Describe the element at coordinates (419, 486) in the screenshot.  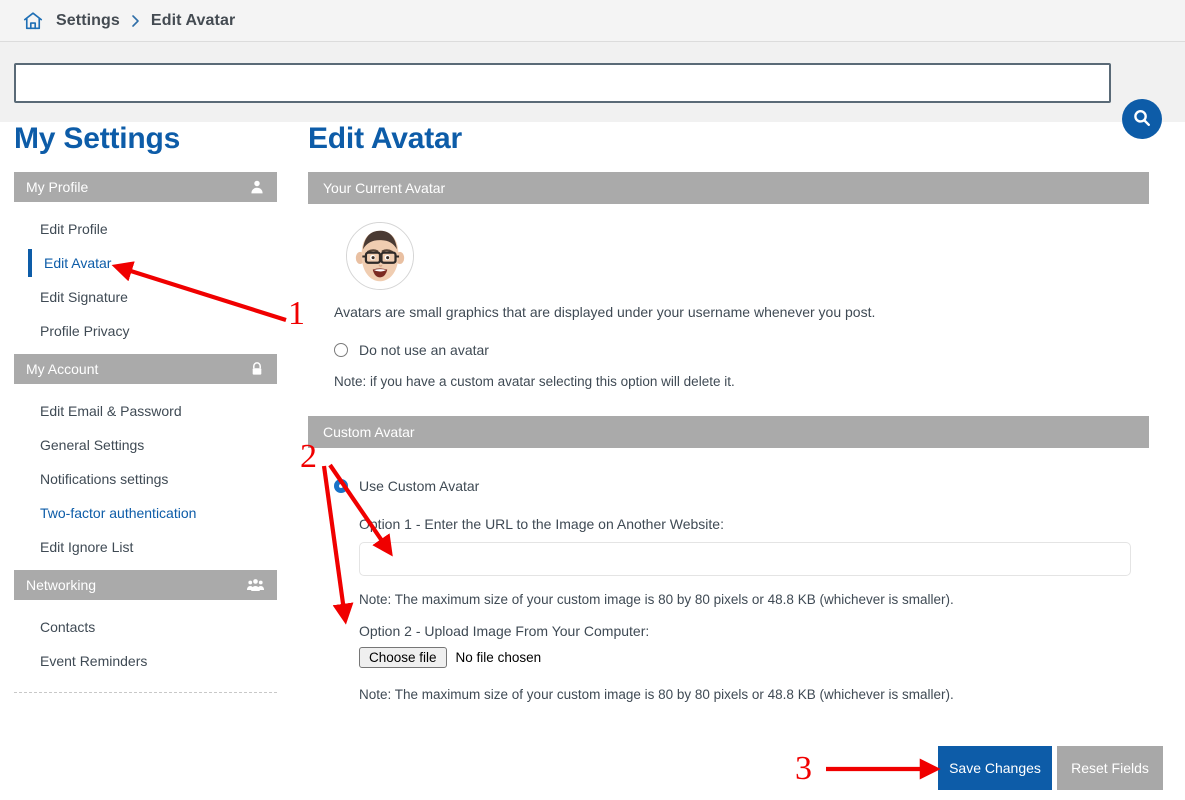
I see `radio-label-use-custom-avatar: Use Custom Avatar` at that location.